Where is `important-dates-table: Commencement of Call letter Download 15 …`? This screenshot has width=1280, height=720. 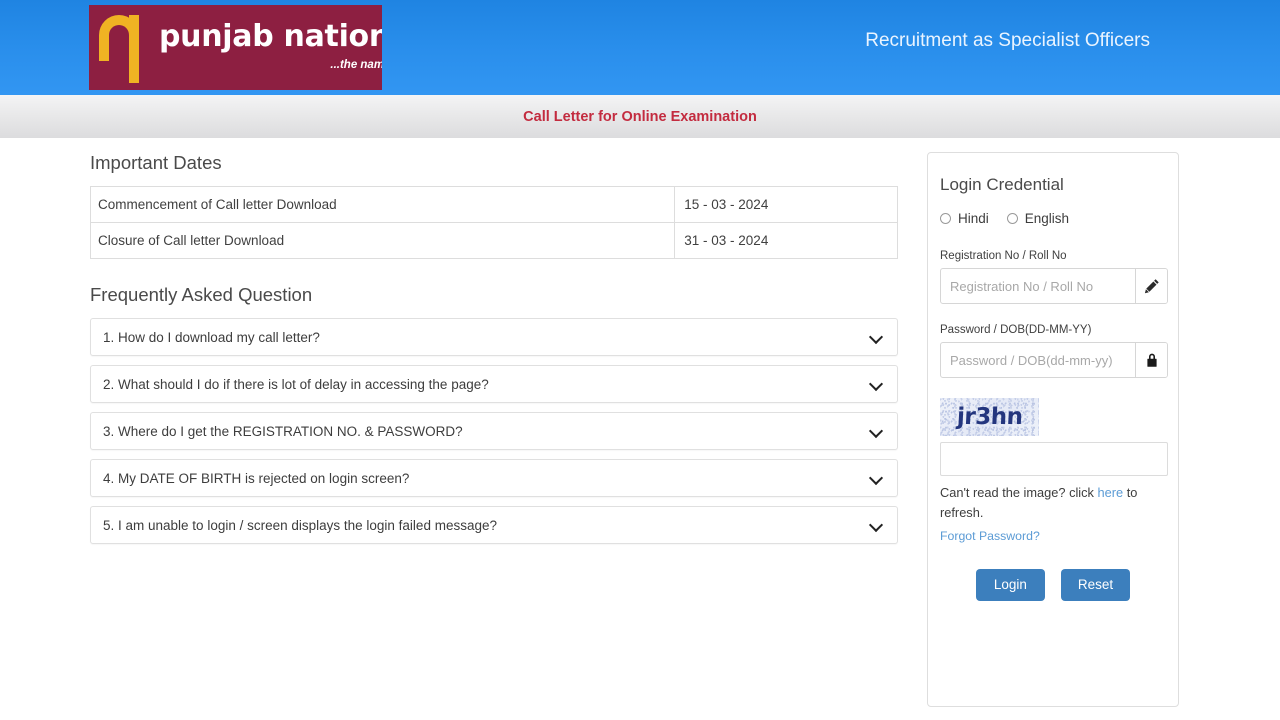
important-dates-table: Commencement of Call letter Download 15 … is located at coordinates (493, 222).